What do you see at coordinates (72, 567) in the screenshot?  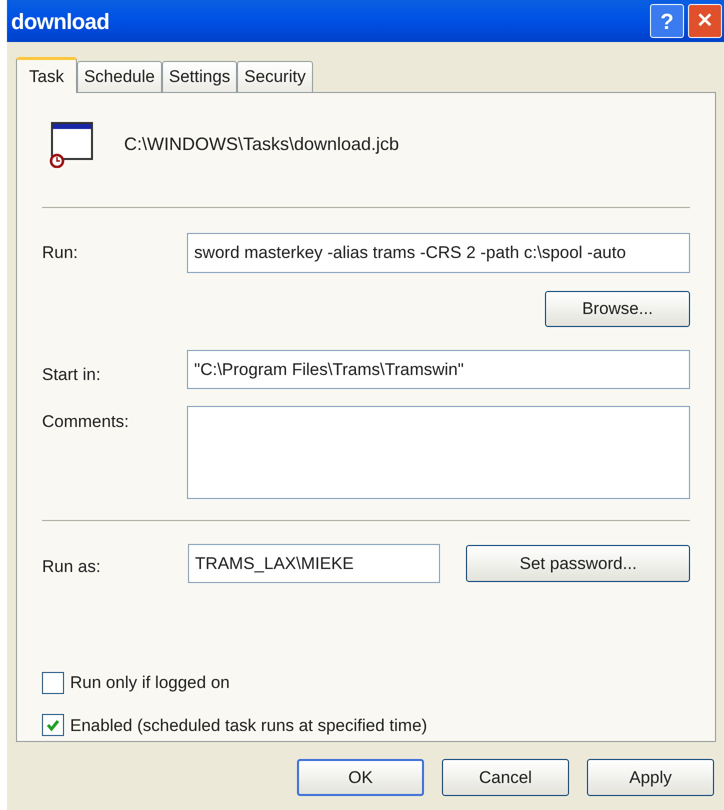 I see `run-as-label: Run as:` at bounding box center [72, 567].